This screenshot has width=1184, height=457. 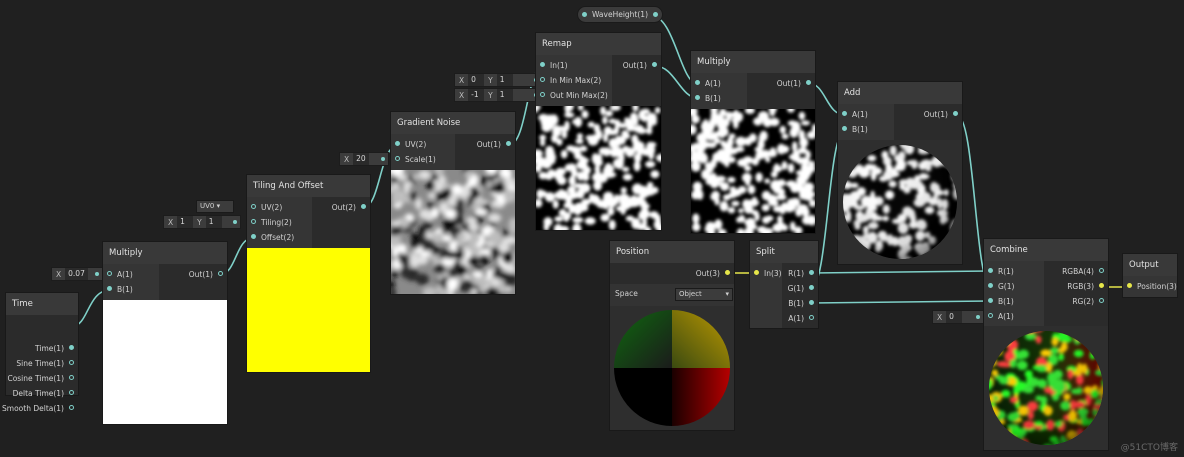 I want to click on watermark: @51CTO博客, so click(x=1149, y=448).